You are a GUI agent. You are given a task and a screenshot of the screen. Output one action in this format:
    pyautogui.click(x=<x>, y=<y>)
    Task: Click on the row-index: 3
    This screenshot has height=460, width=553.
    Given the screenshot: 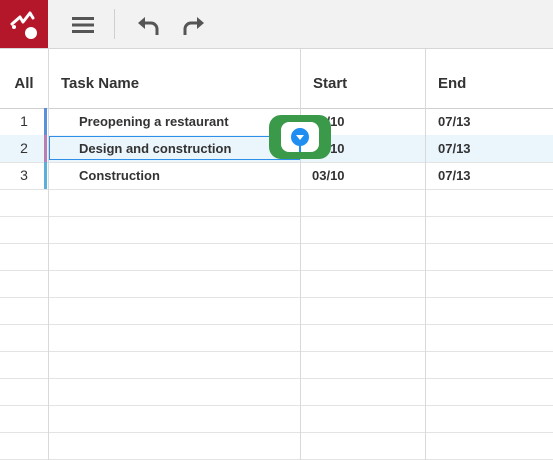 What is the action you would take?
    pyautogui.click(x=24, y=175)
    